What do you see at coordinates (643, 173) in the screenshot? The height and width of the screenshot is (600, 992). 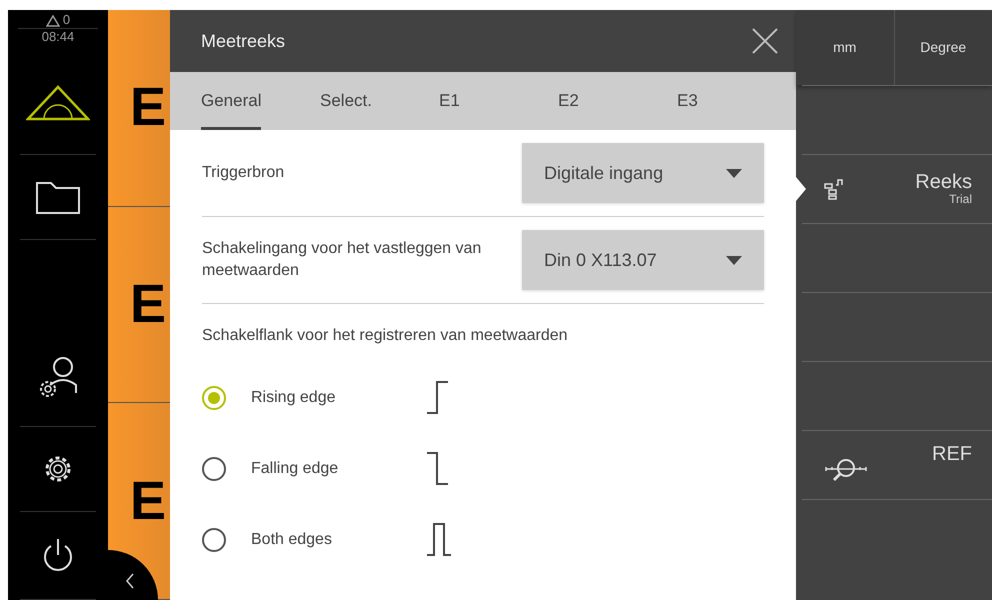 I see `dropdown: Digitale ingang` at bounding box center [643, 173].